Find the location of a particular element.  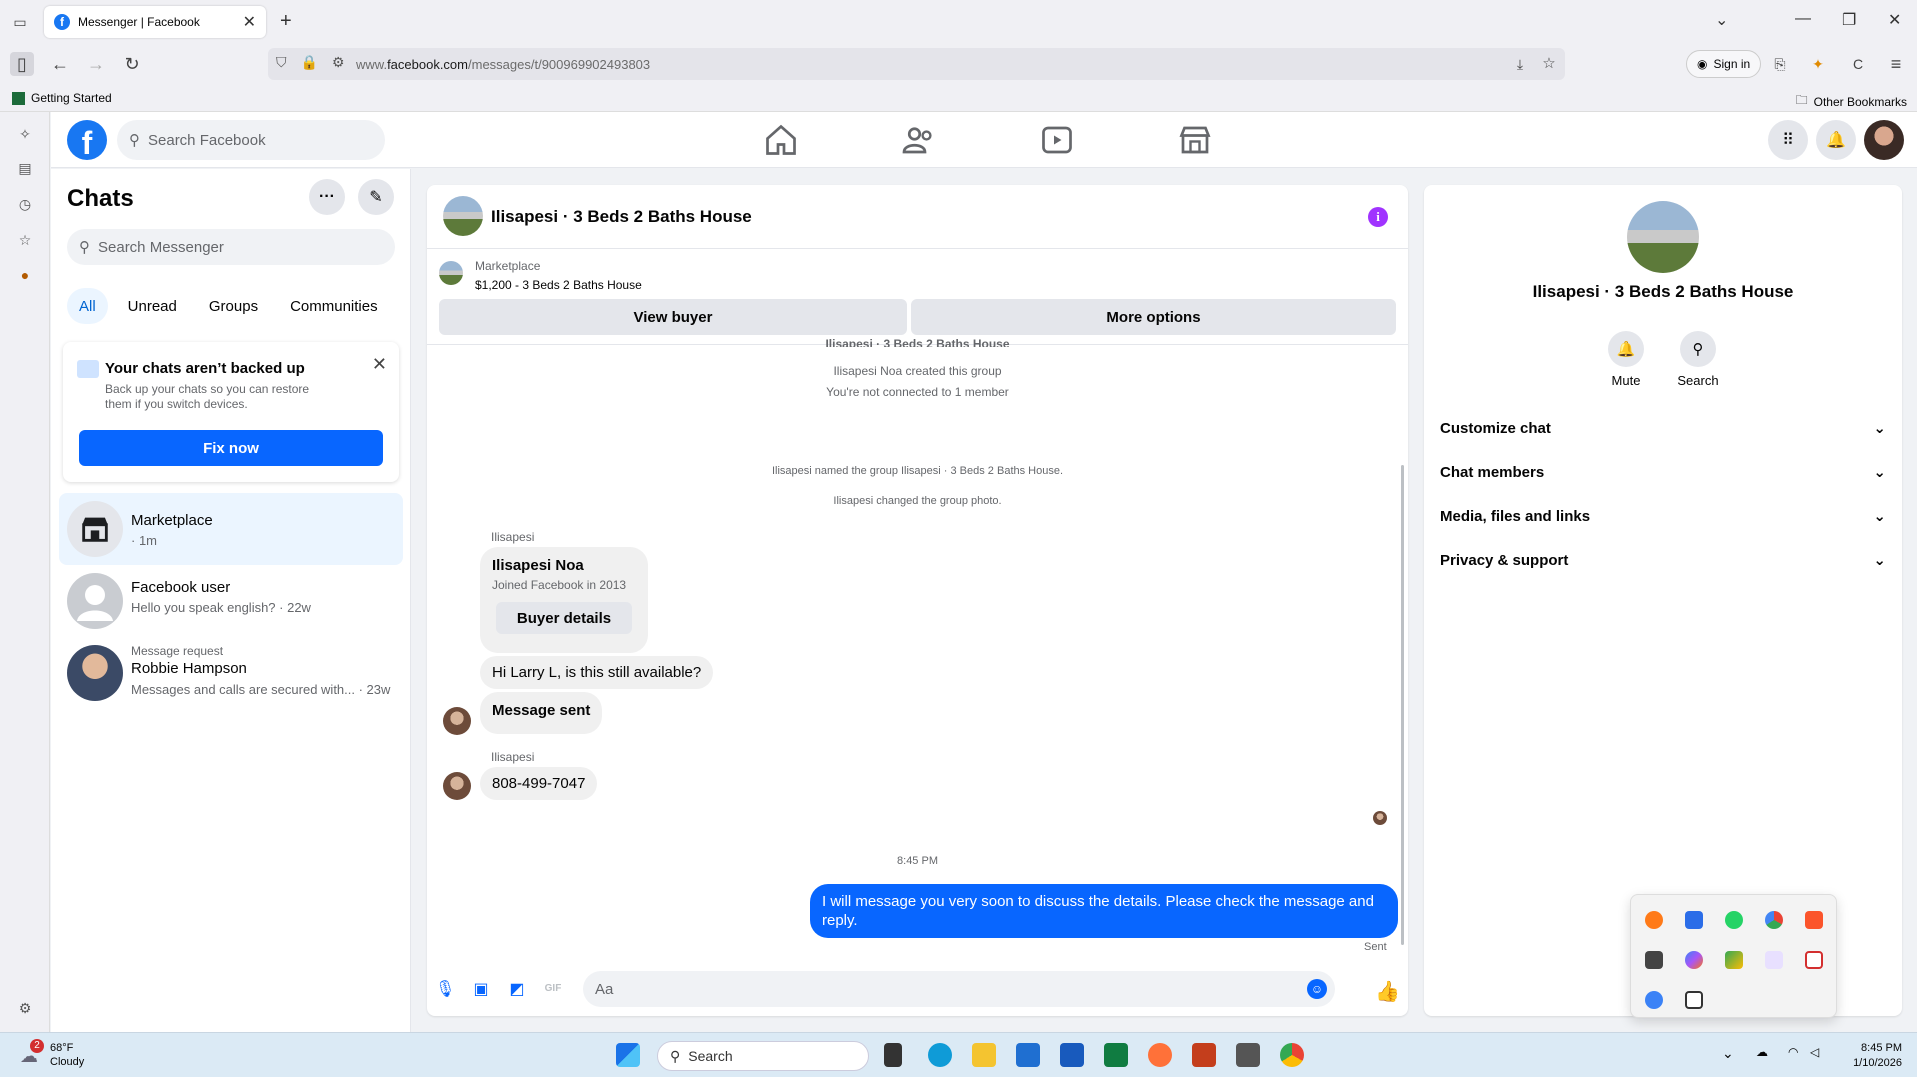

tray-info-icon is located at coordinates (1694, 920).